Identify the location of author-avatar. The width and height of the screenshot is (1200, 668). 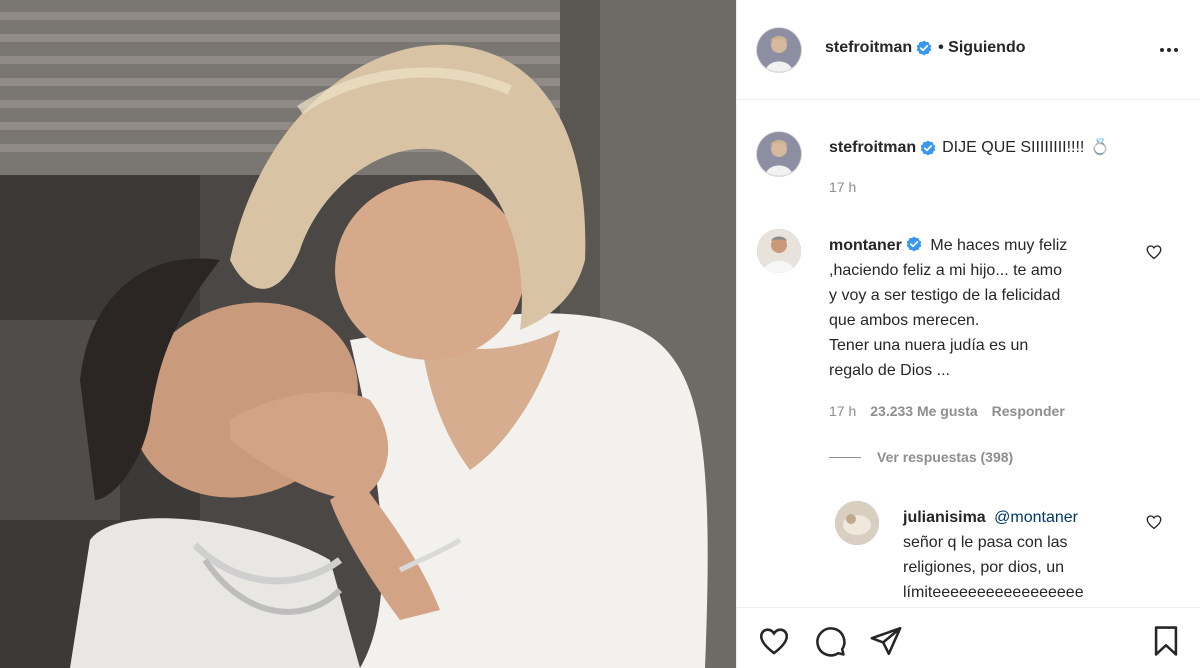
(779, 50).